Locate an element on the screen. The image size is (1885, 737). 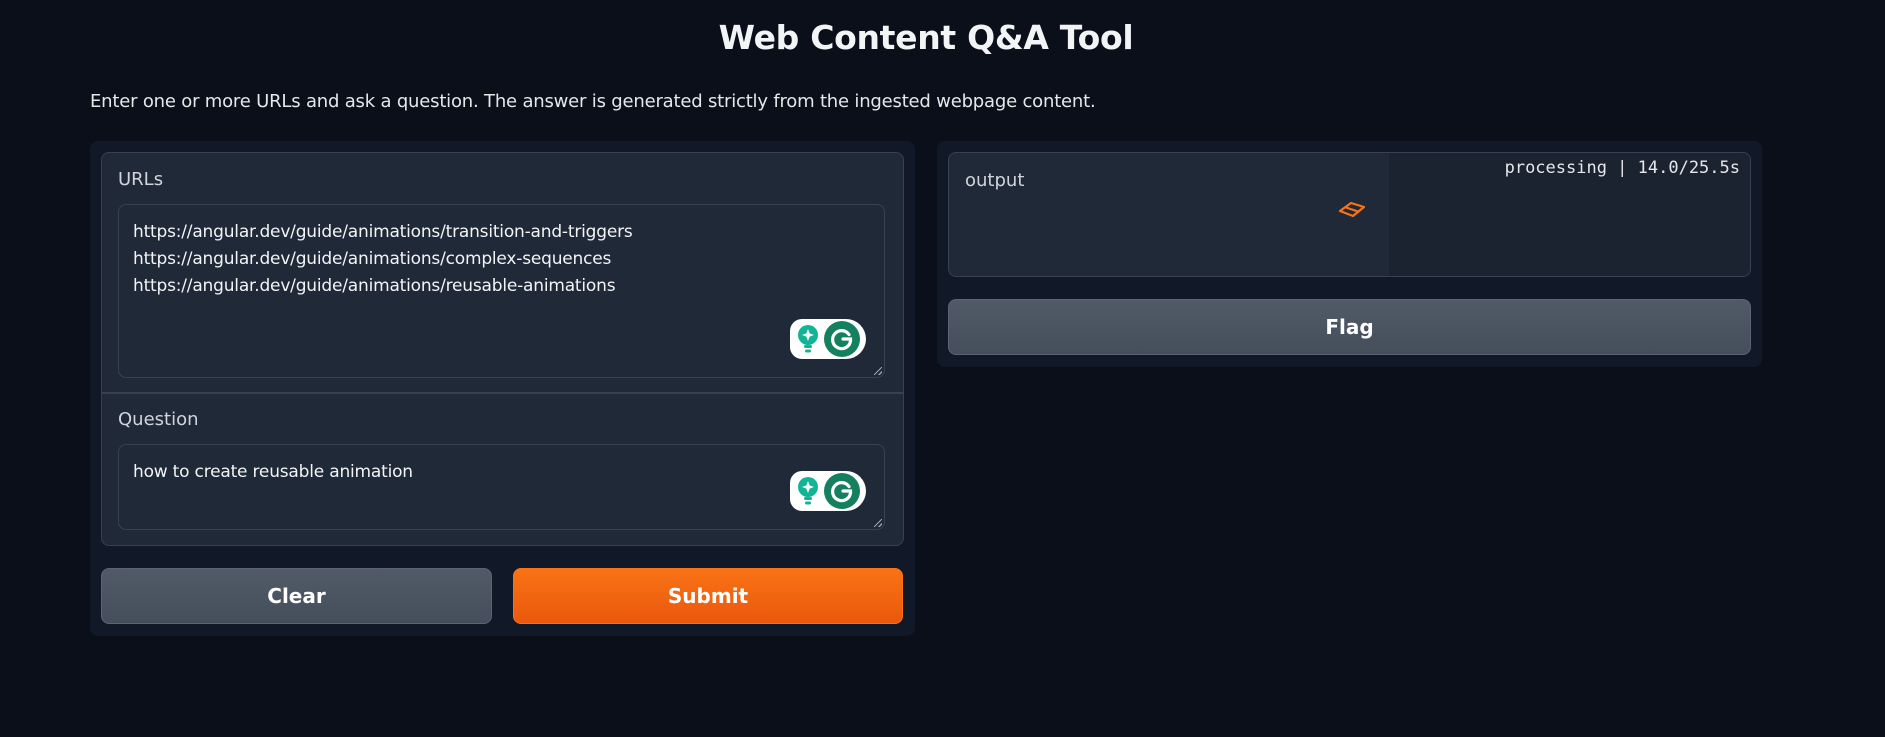
submit-button: Submit is located at coordinates (708, 596).